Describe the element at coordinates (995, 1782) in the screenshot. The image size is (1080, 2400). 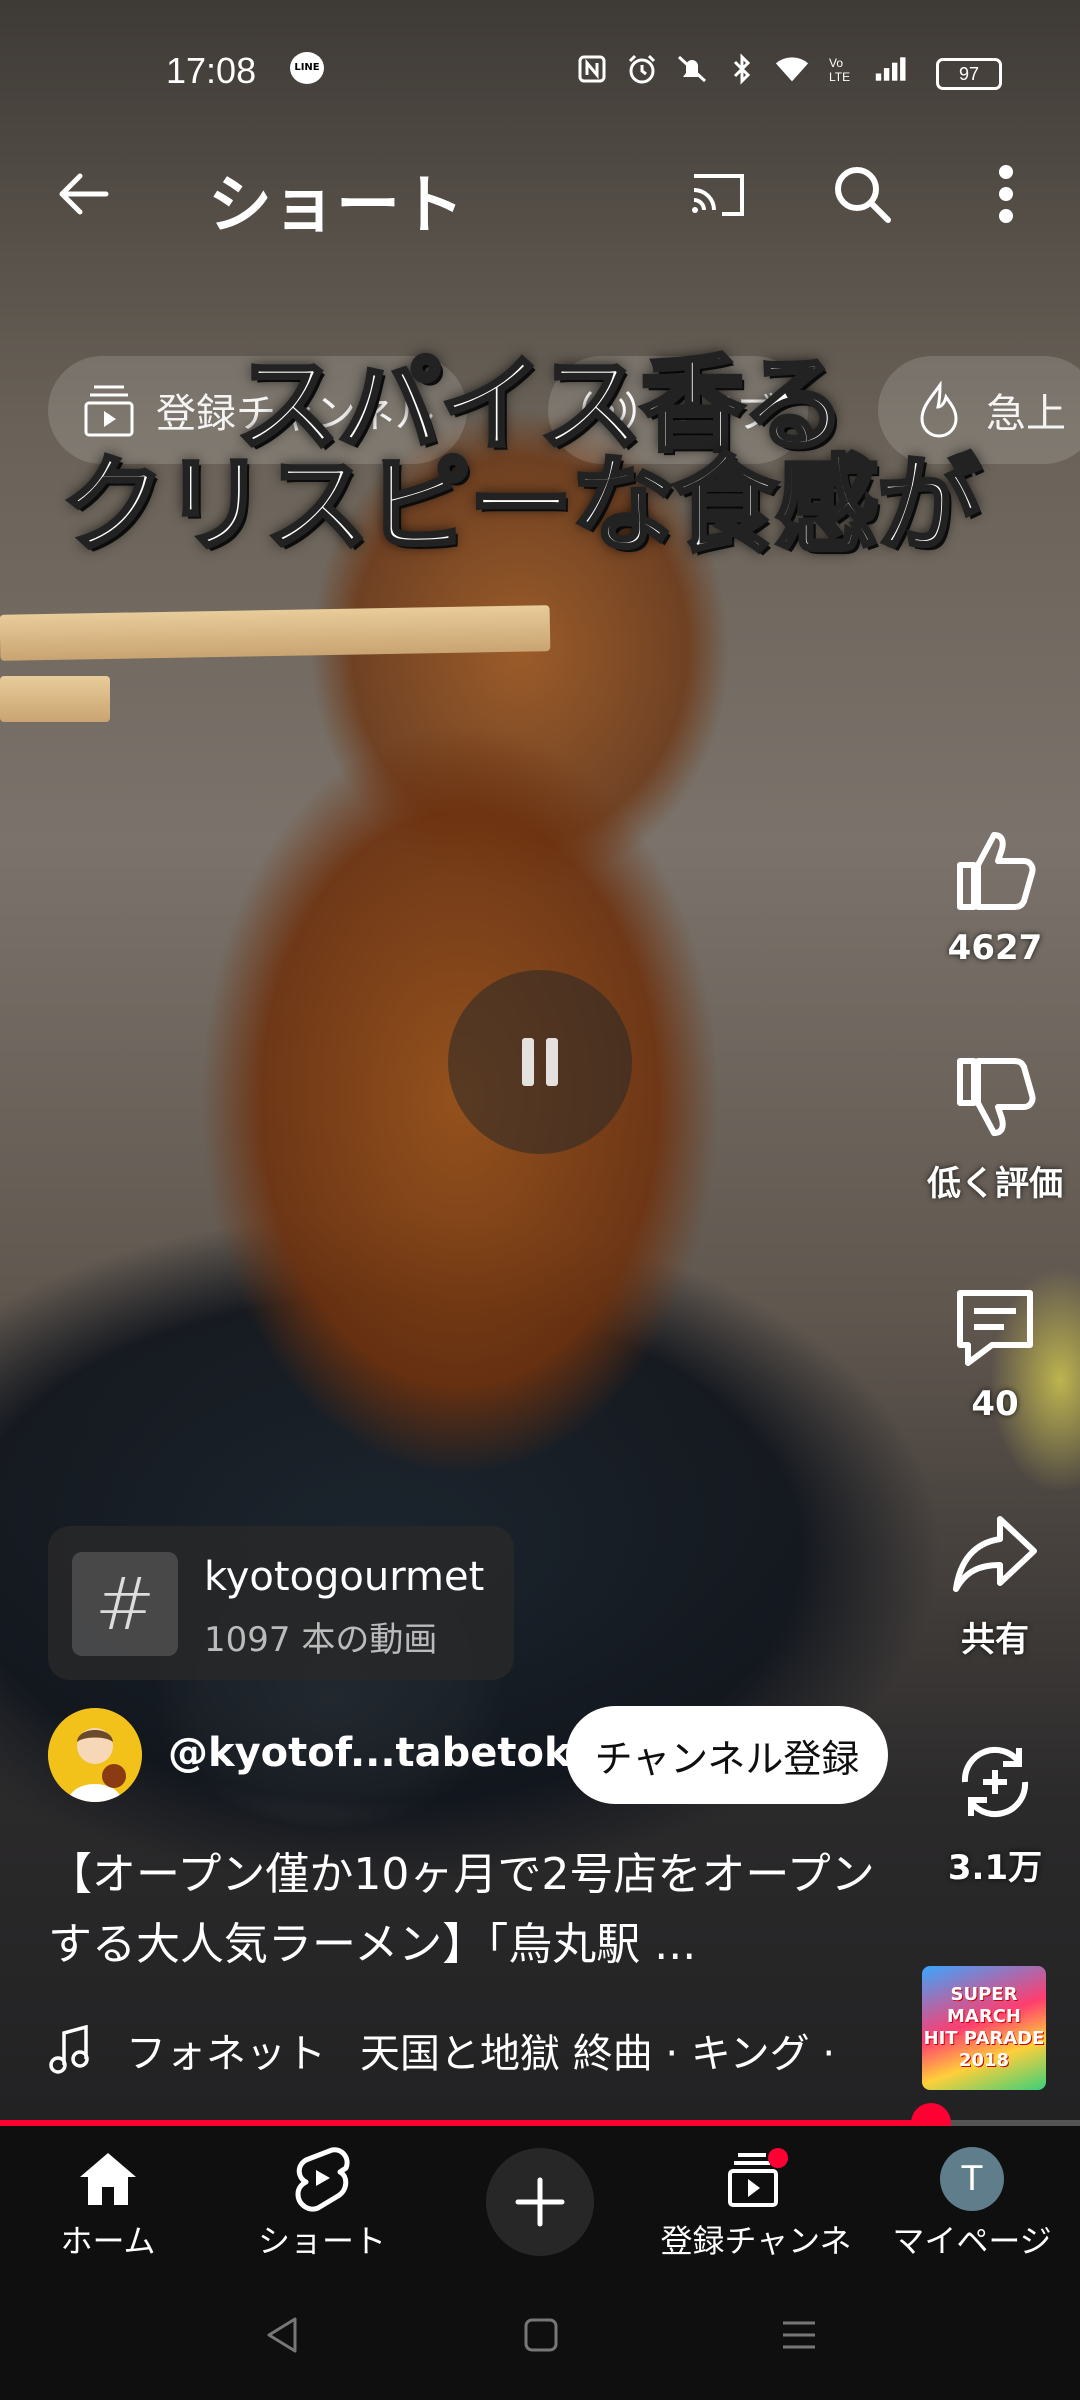
I see `remix-icon` at that location.